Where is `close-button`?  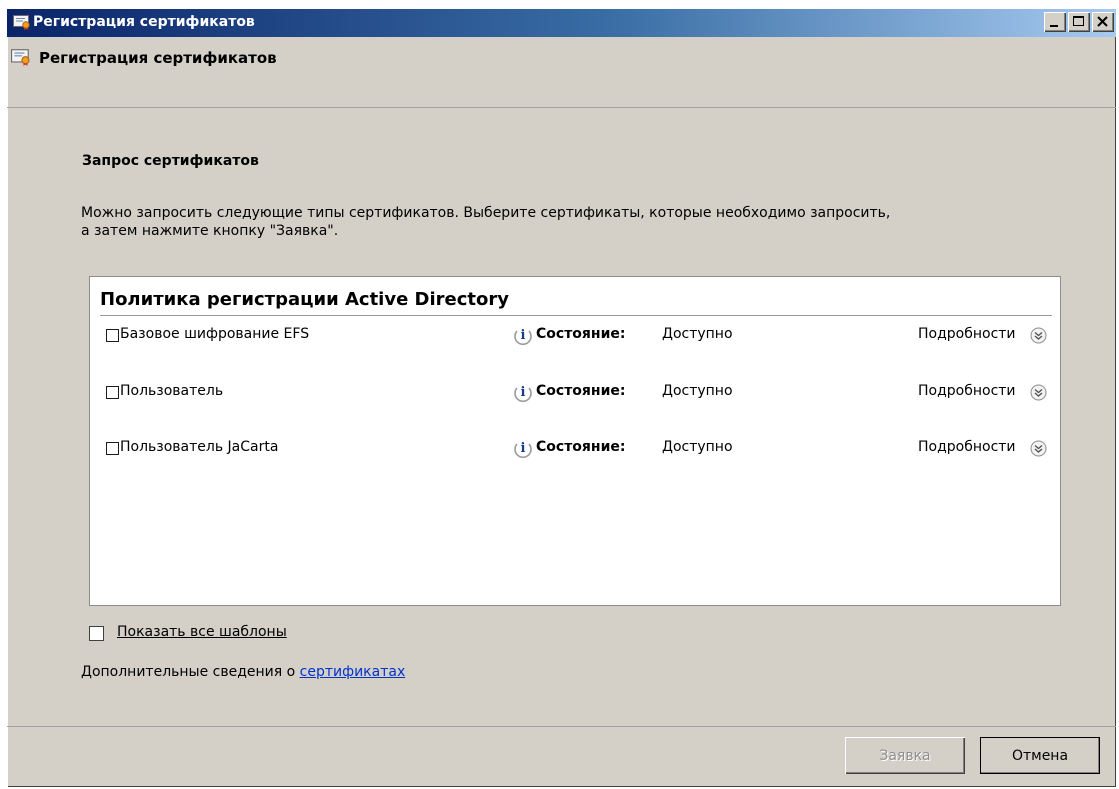 close-button is located at coordinates (1103, 22).